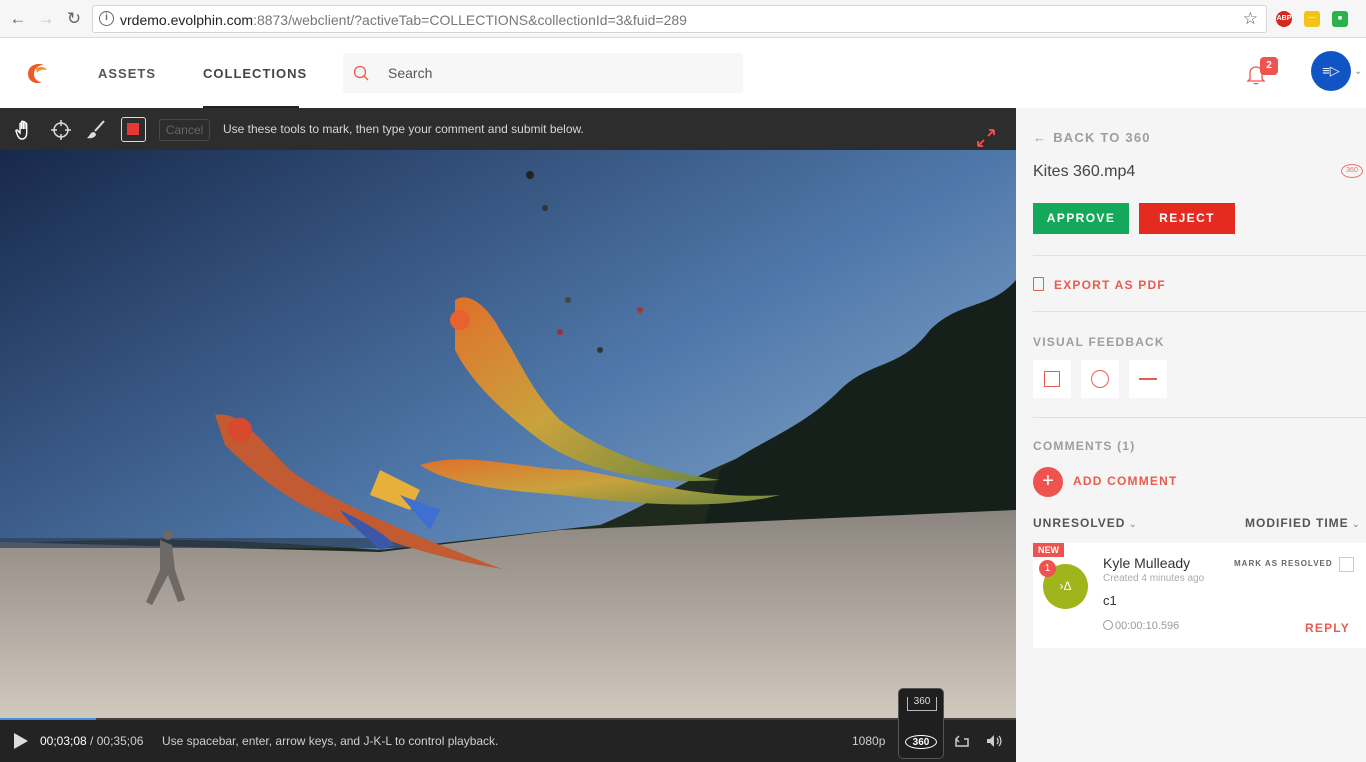  I want to click on comment-body: c1, so click(1110, 600).